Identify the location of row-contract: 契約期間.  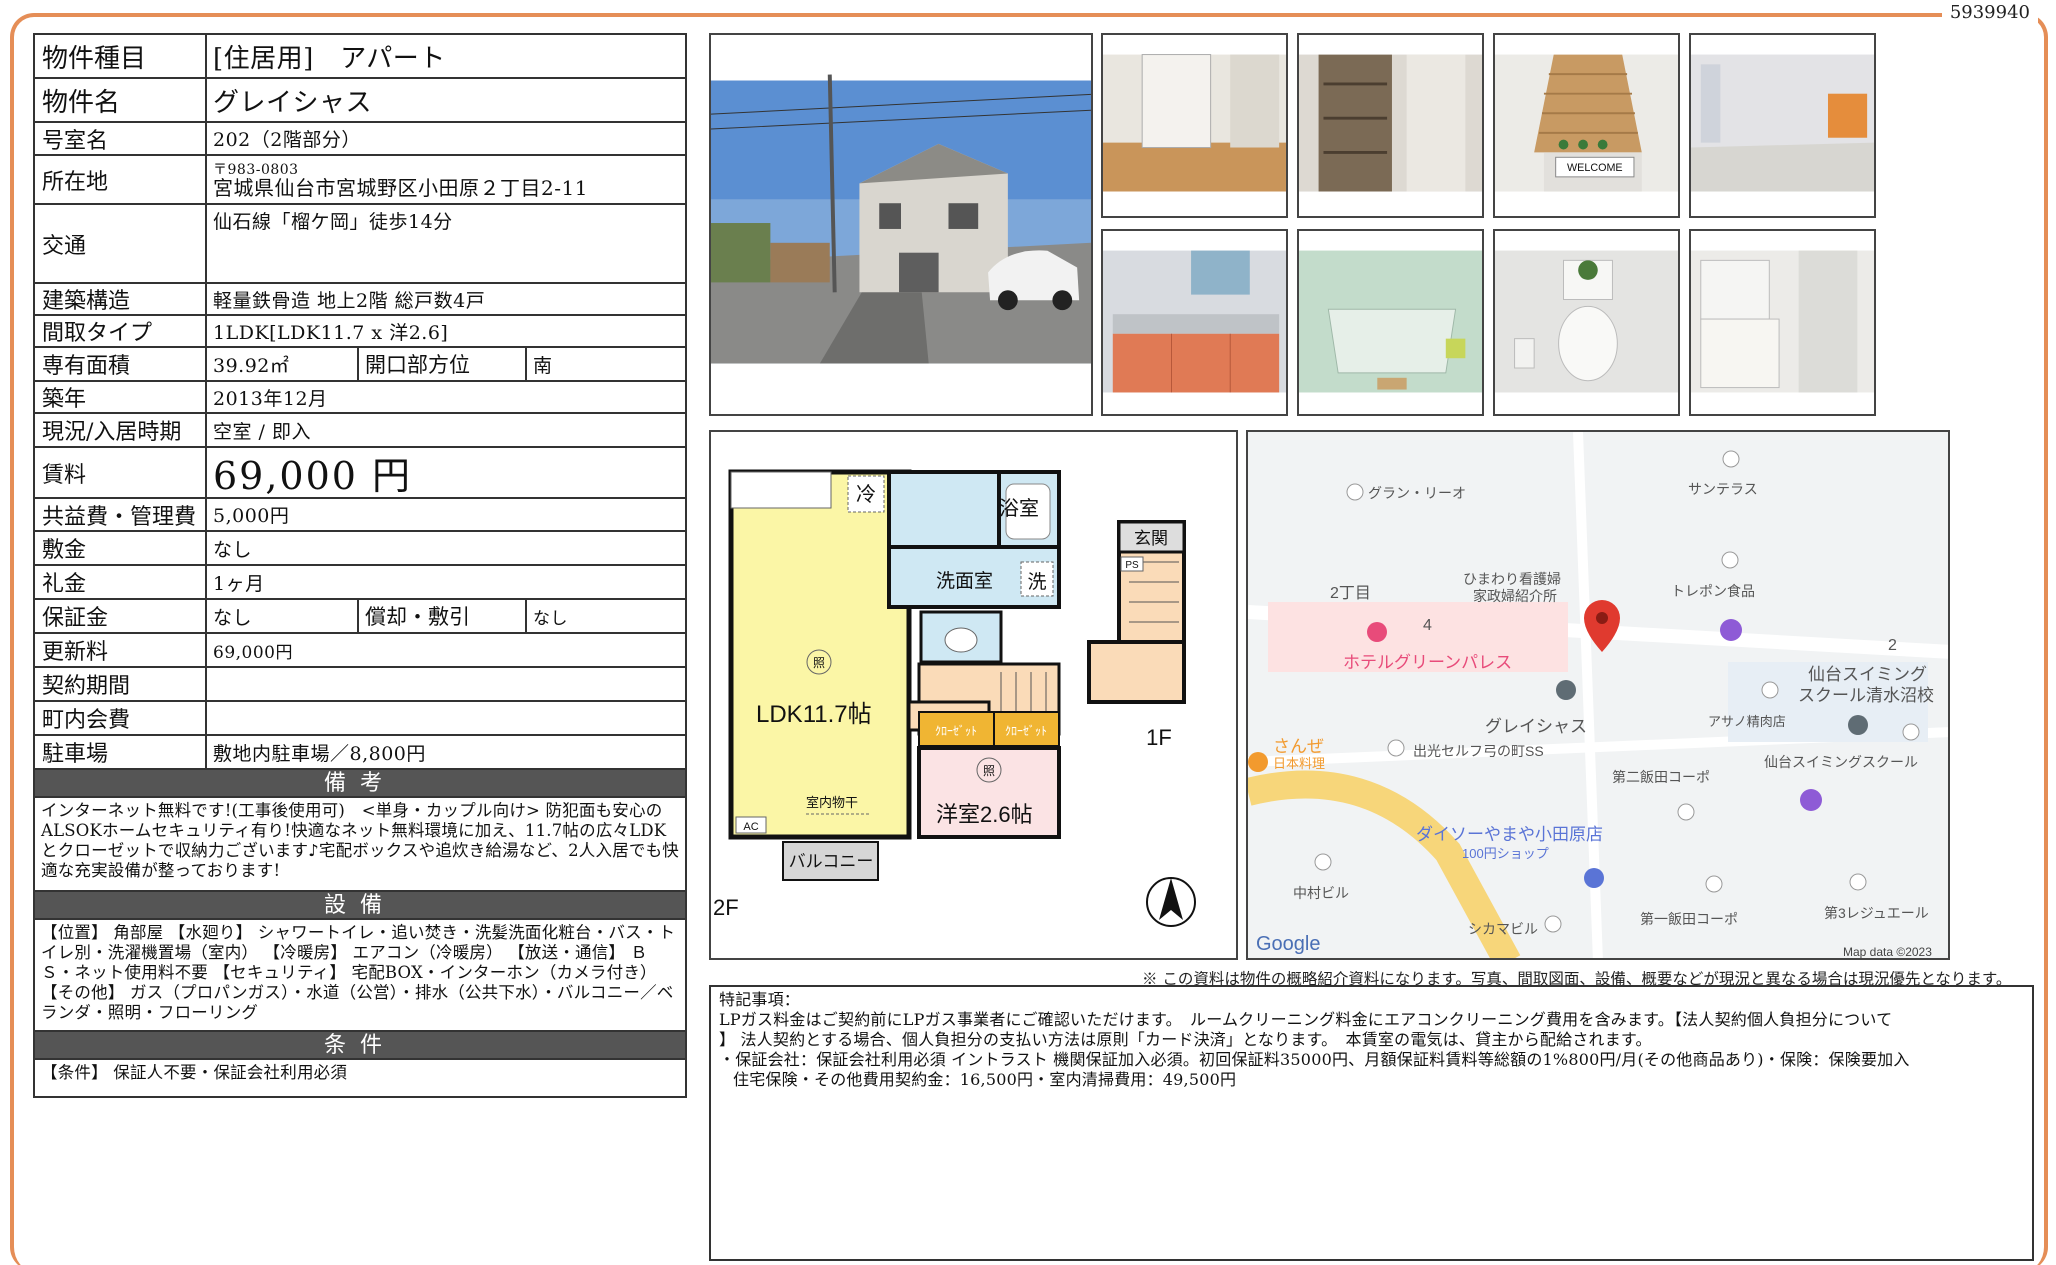
(360, 685).